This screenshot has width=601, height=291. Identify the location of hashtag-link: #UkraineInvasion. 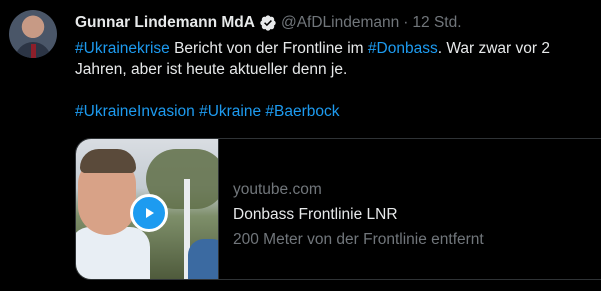
(135, 111).